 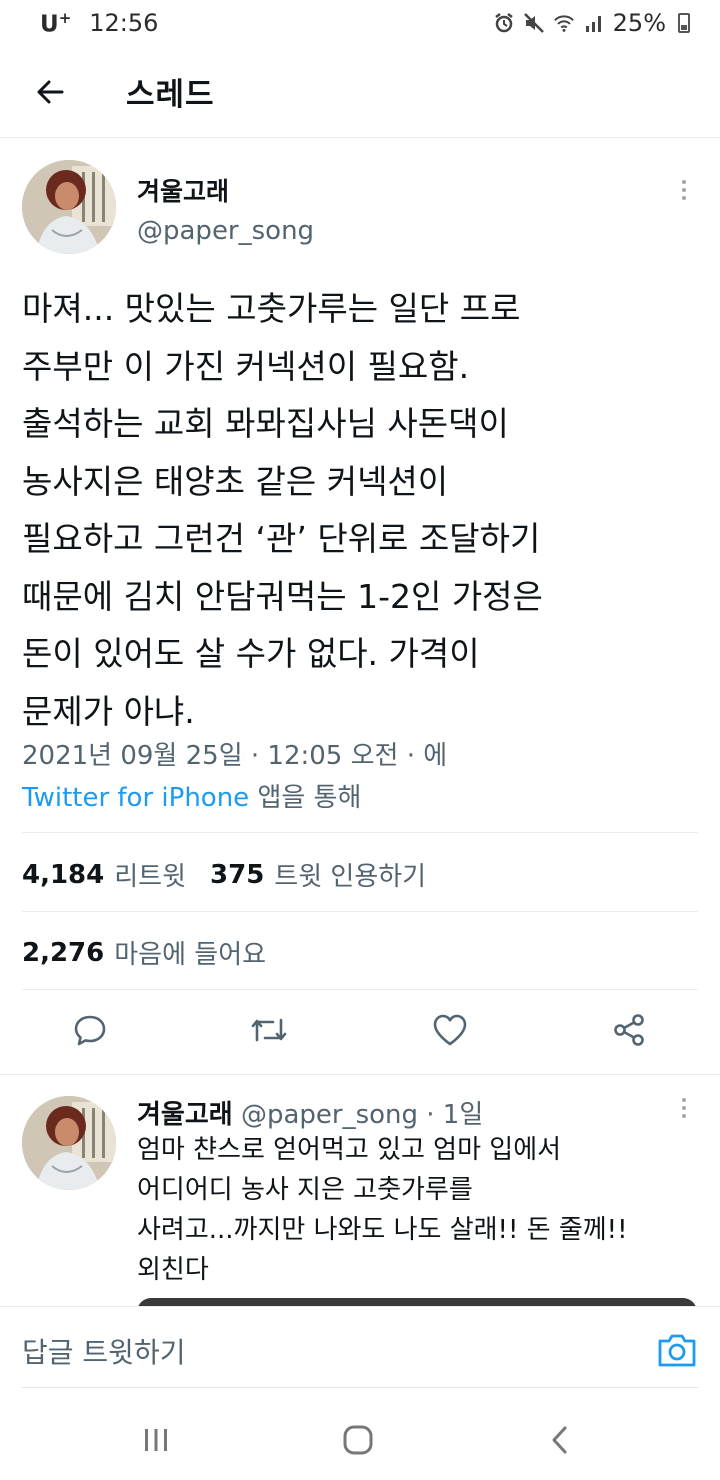 I want to click on battery-percent: 25%, so click(x=639, y=23).